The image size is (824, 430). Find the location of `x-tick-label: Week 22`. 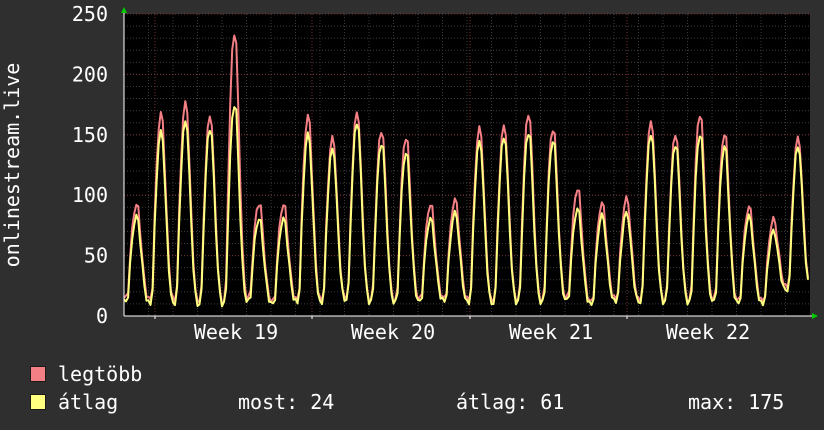

x-tick-label: Week 22 is located at coordinates (708, 332).